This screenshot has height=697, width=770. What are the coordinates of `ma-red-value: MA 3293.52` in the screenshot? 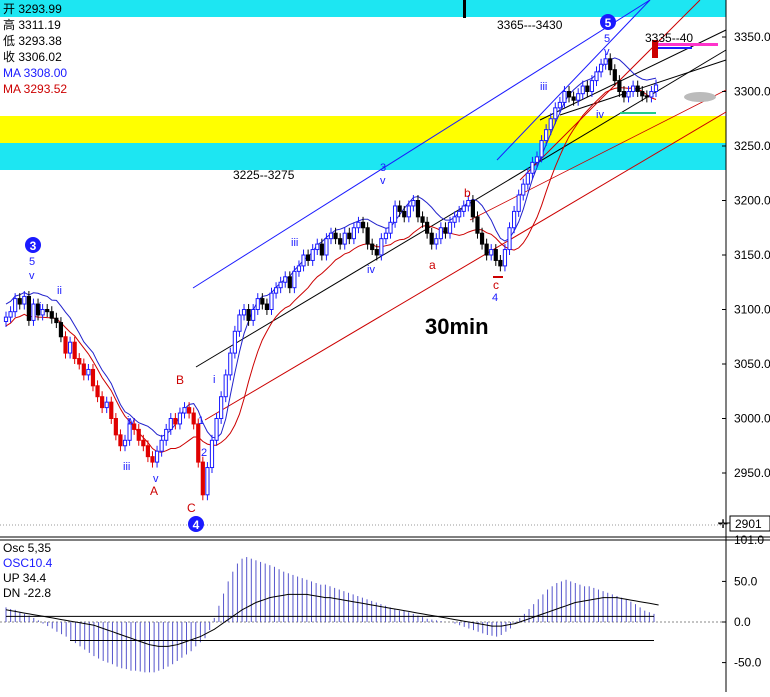 It's located at (35, 89).